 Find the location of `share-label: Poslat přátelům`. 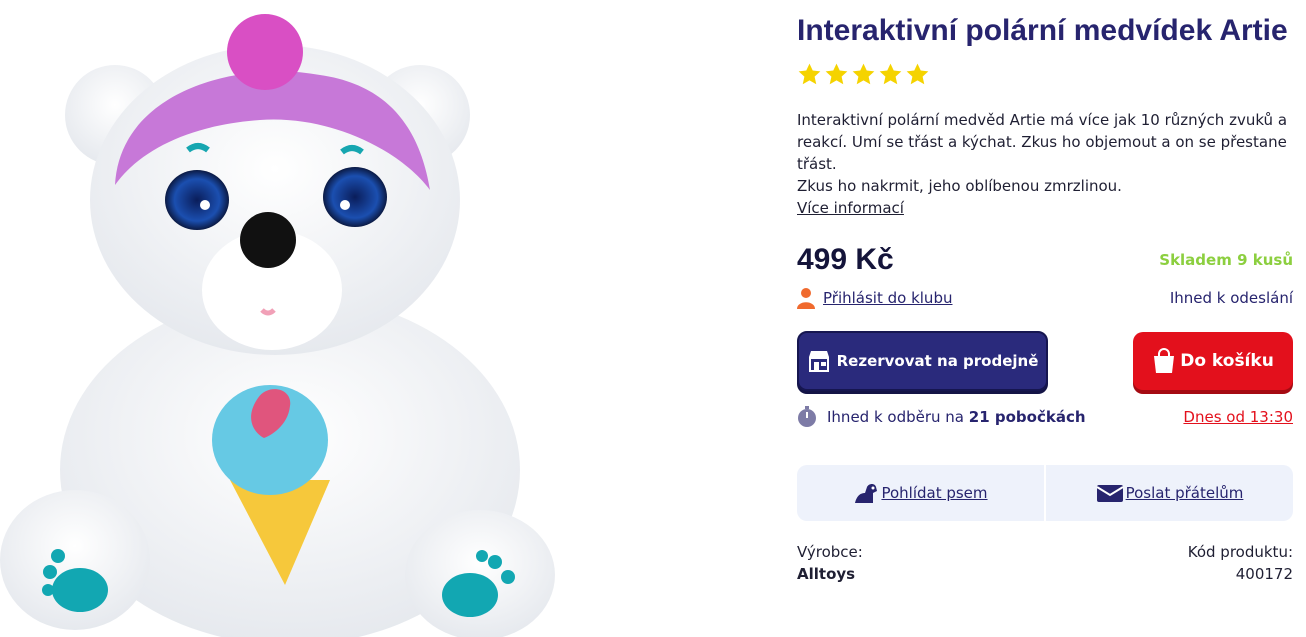

share-label: Poslat přátelům is located at coordinates (1184, 493).